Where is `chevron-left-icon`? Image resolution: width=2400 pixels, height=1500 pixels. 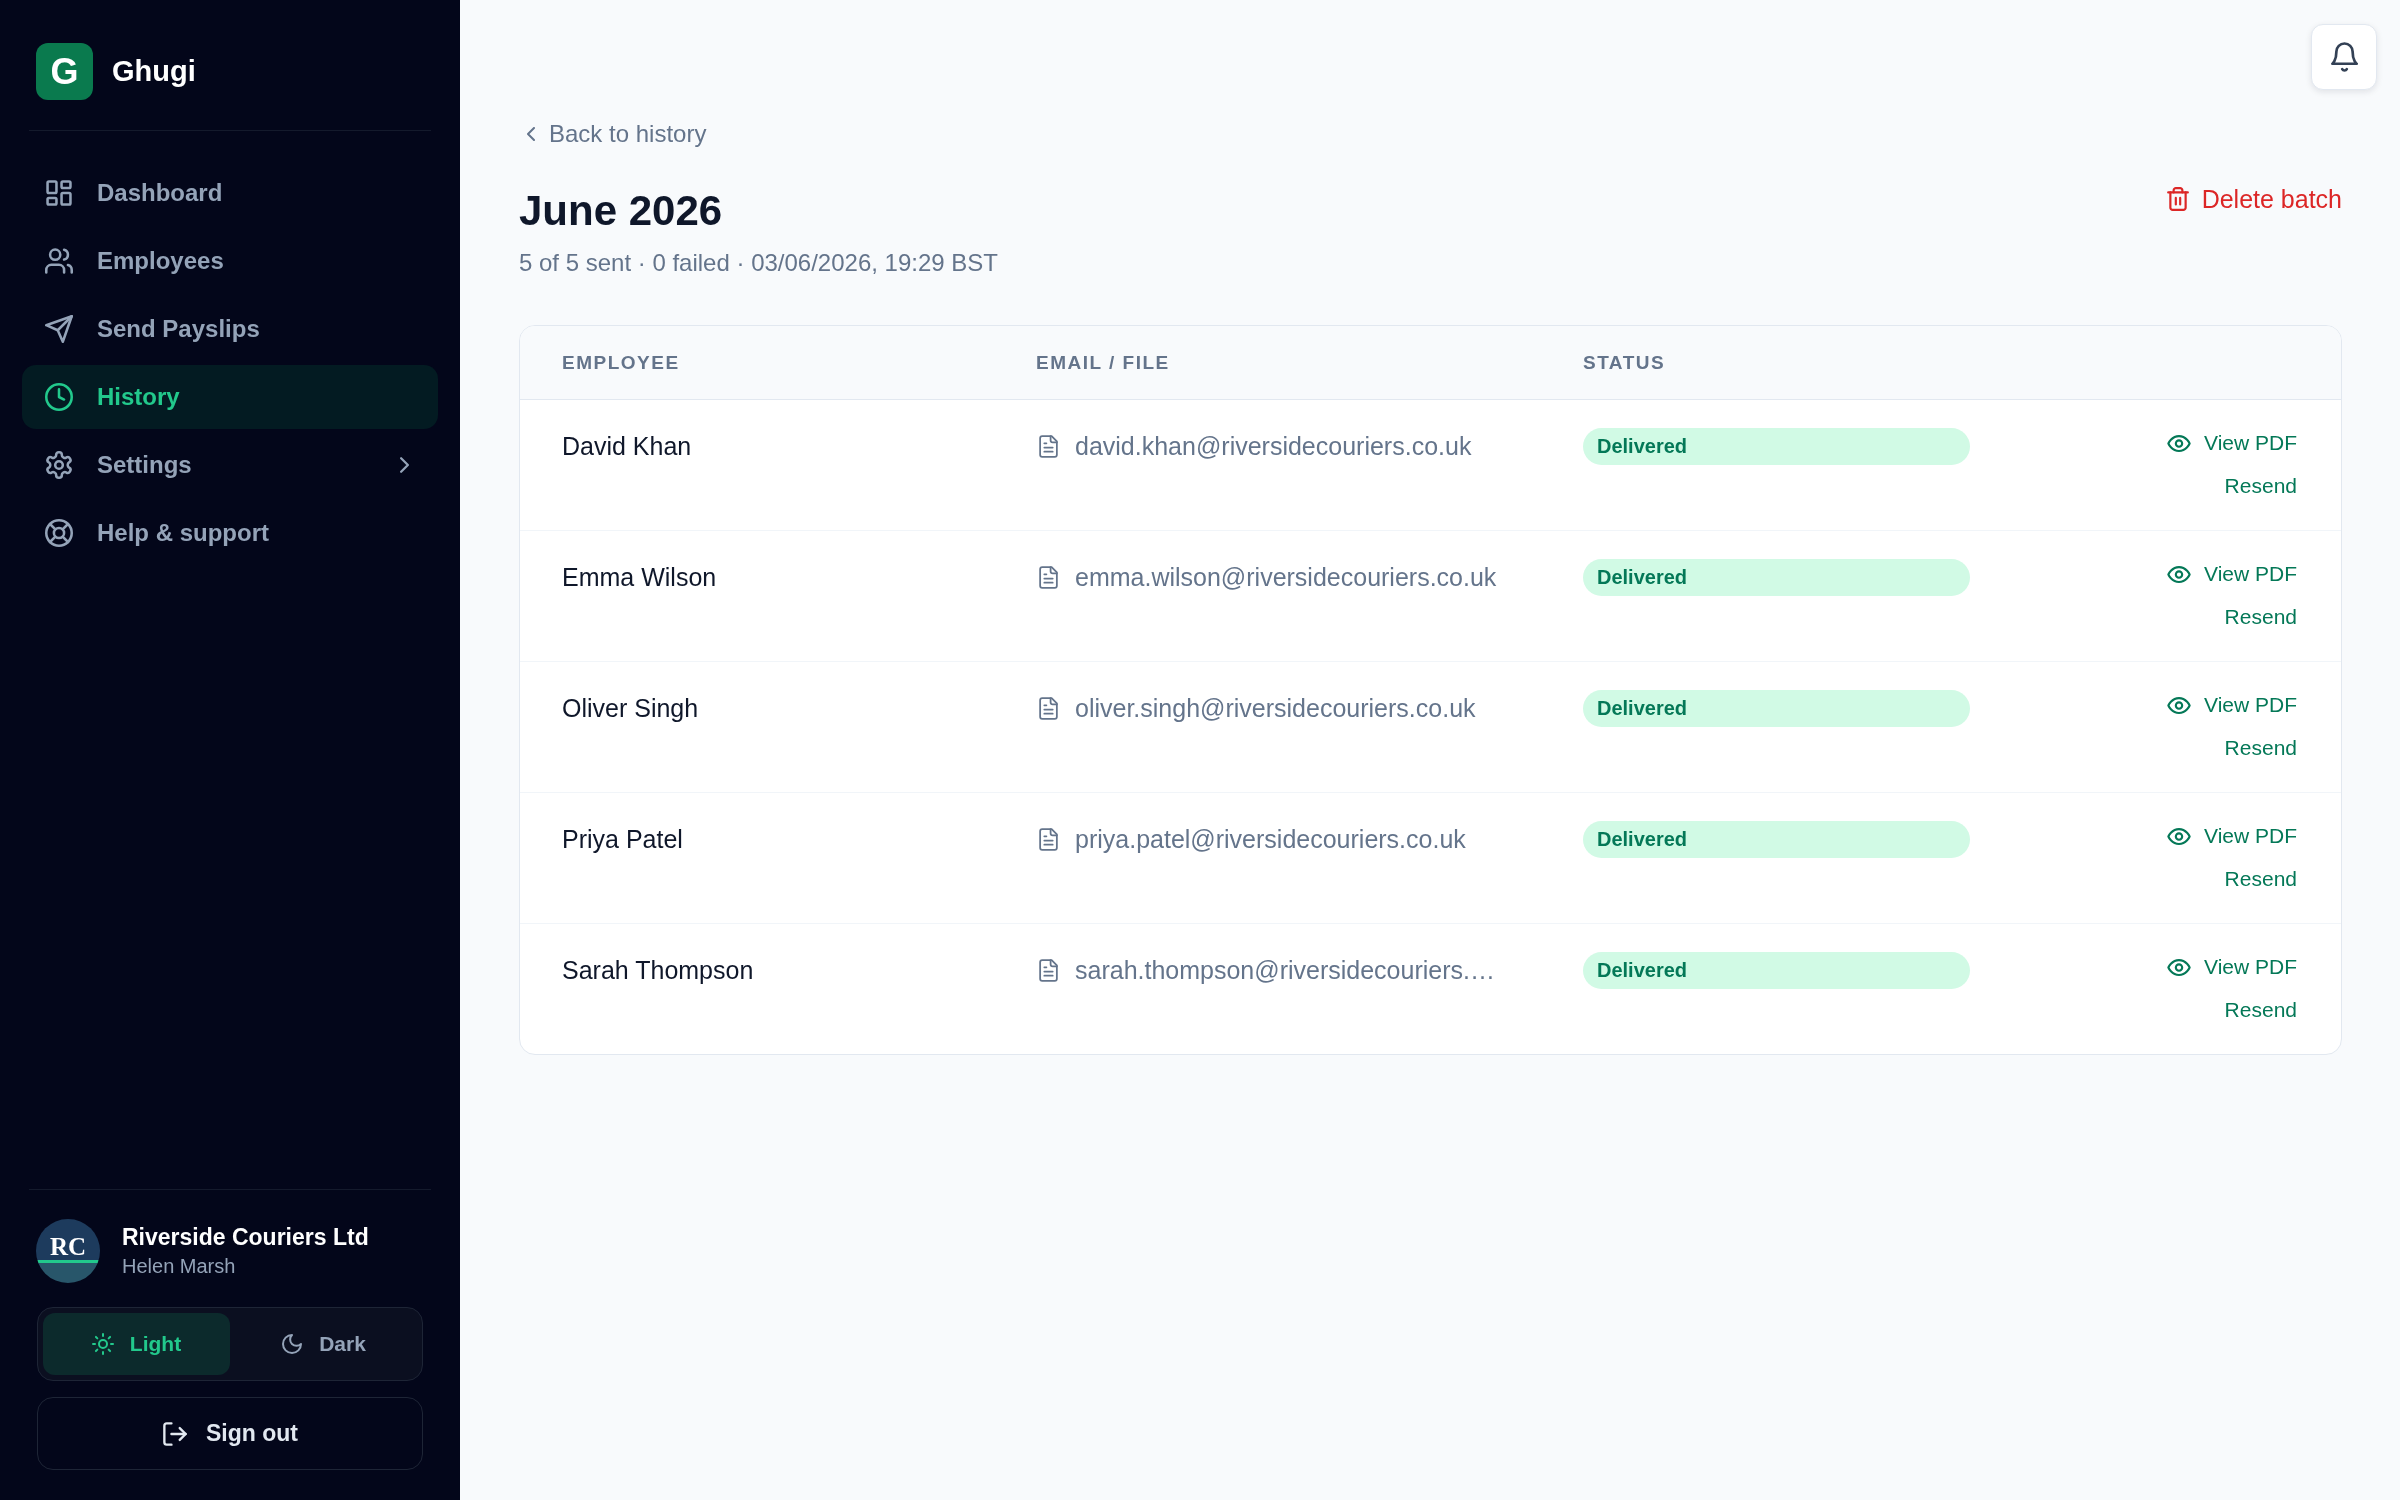 chevron-left-icon is located at coordinates (531, 134).